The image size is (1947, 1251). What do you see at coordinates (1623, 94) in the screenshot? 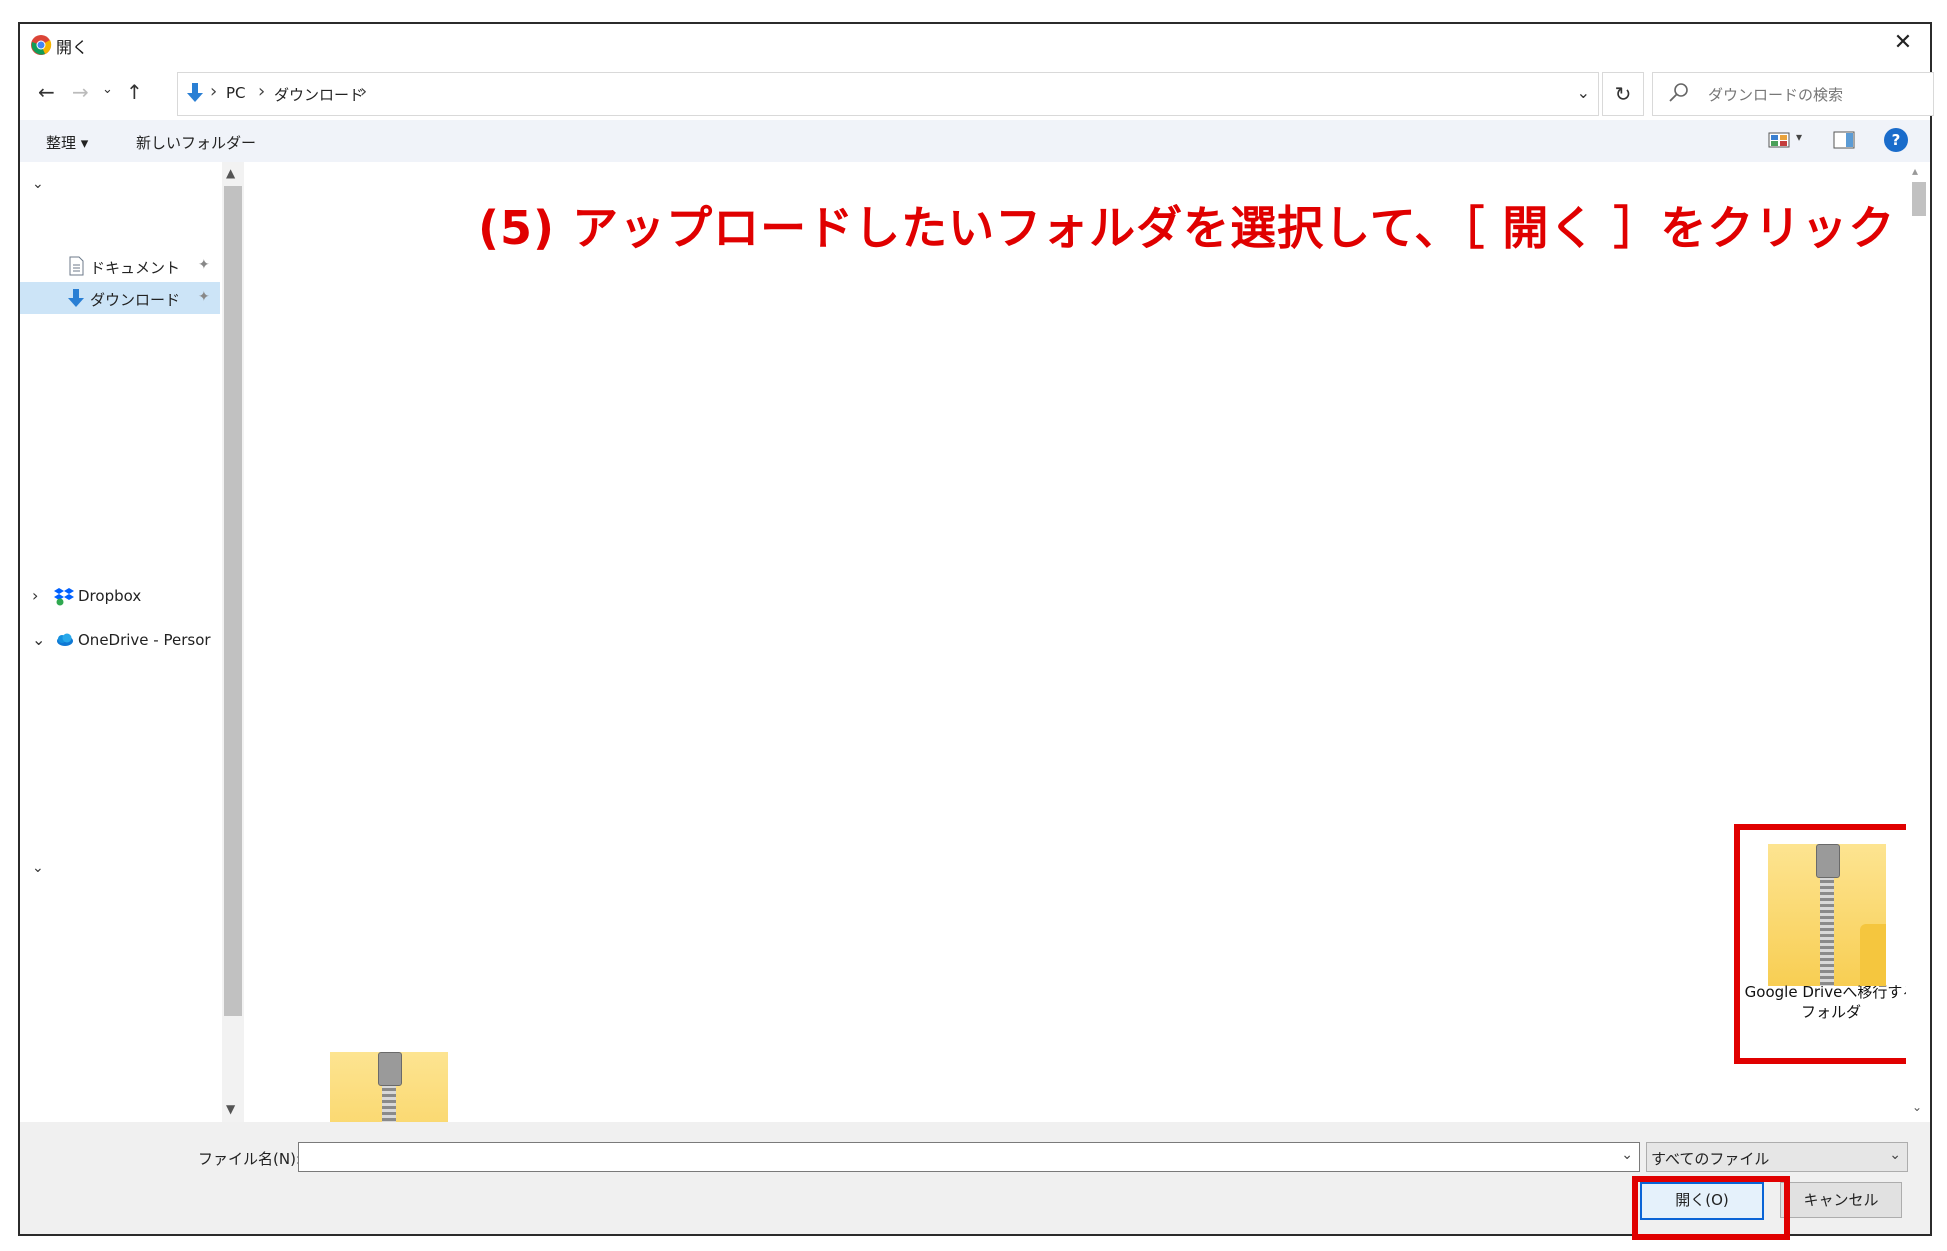
I see `refresh-icon: ↻` at bounding box center [1623, 94].